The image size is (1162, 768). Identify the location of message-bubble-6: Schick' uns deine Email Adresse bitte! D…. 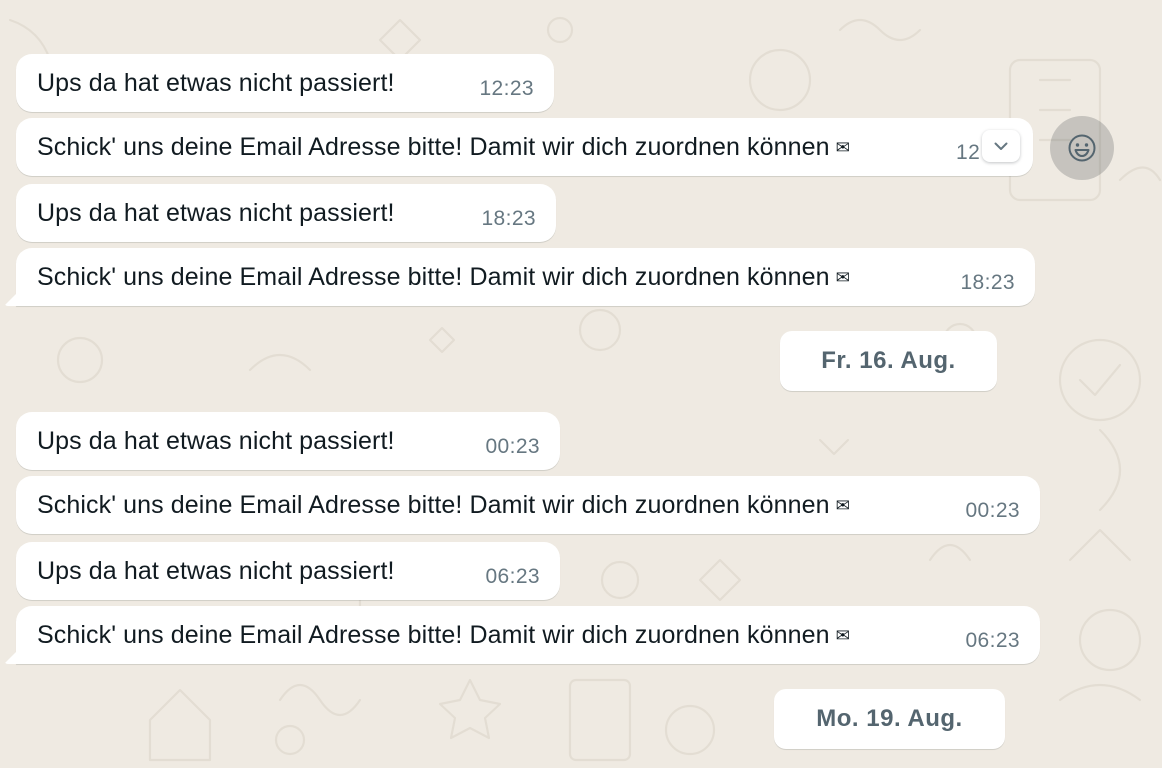
(528, 505).